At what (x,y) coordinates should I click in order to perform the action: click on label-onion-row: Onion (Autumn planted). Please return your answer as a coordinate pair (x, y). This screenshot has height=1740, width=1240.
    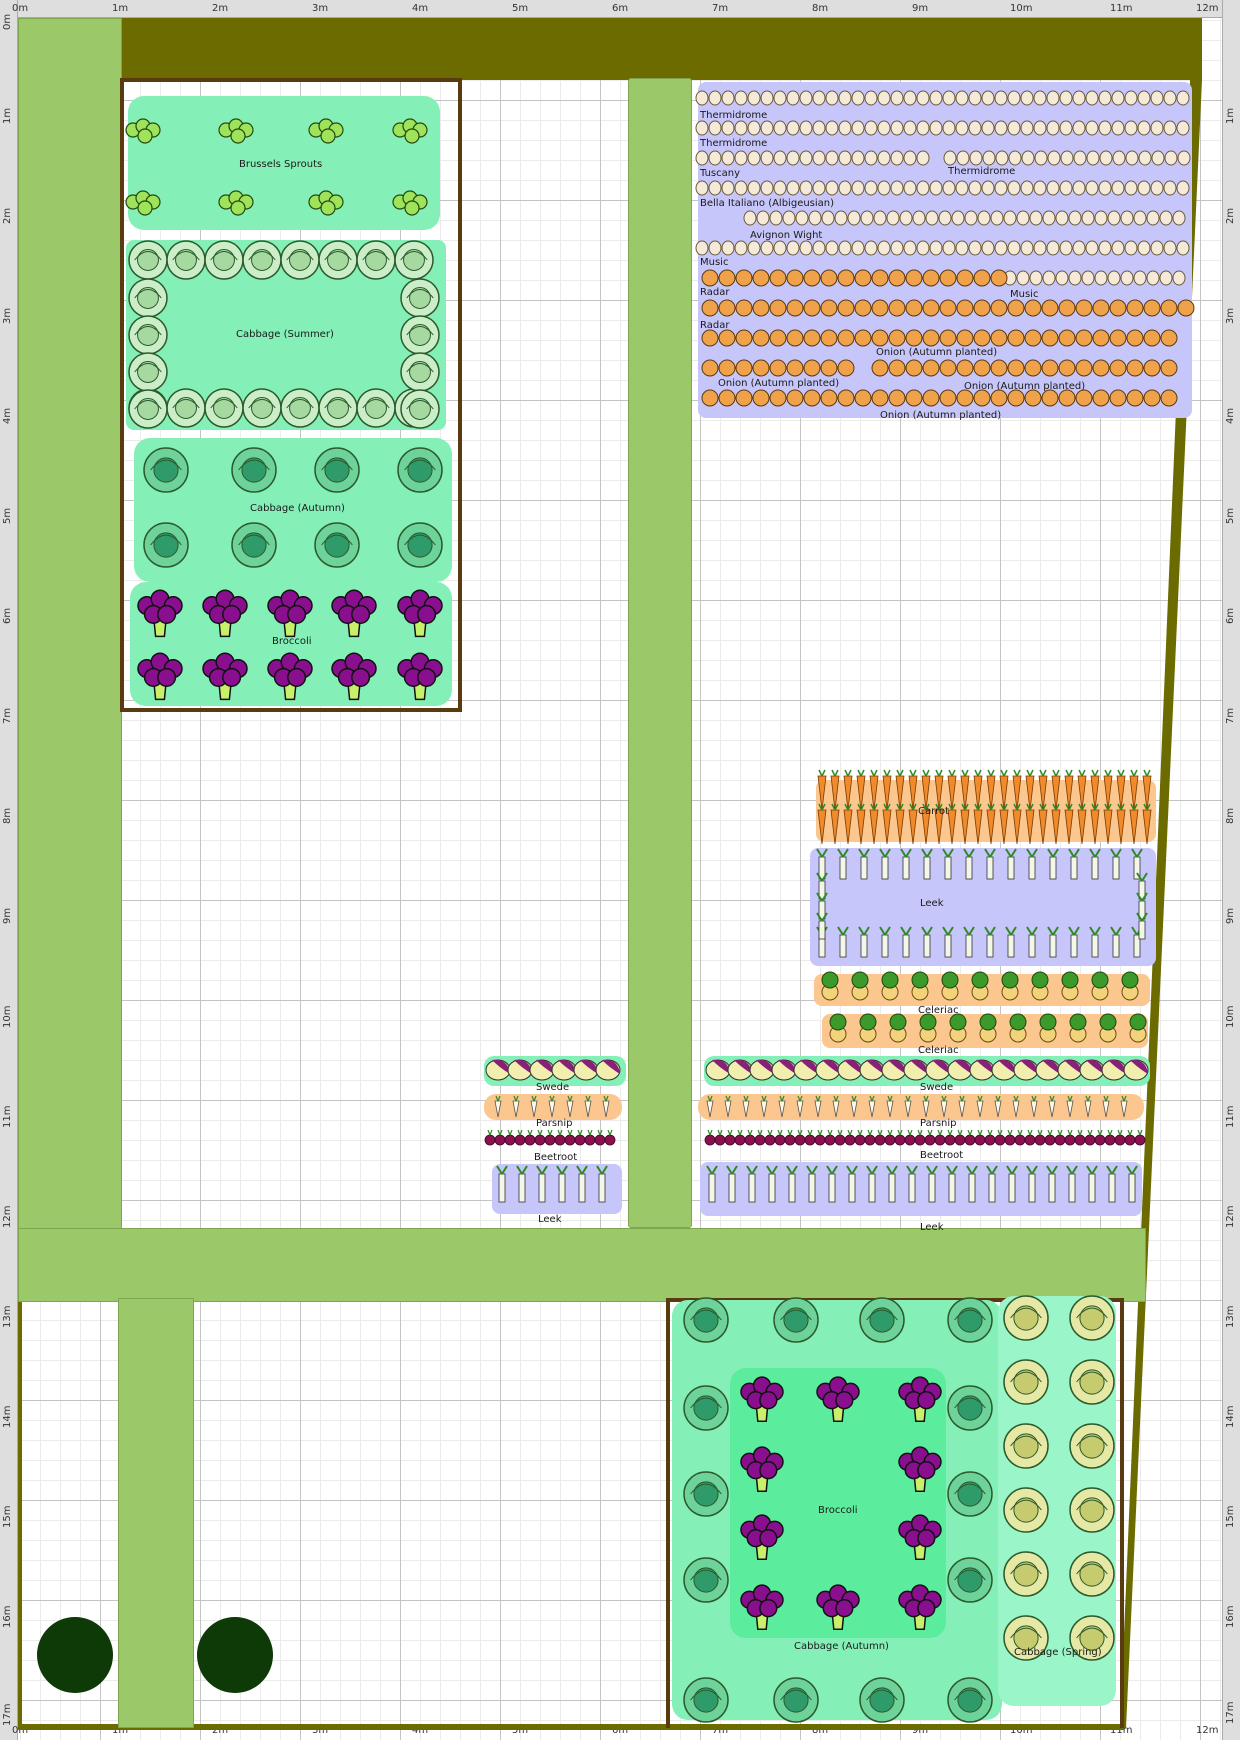
    Looking at the image, I should click on (779, 383).